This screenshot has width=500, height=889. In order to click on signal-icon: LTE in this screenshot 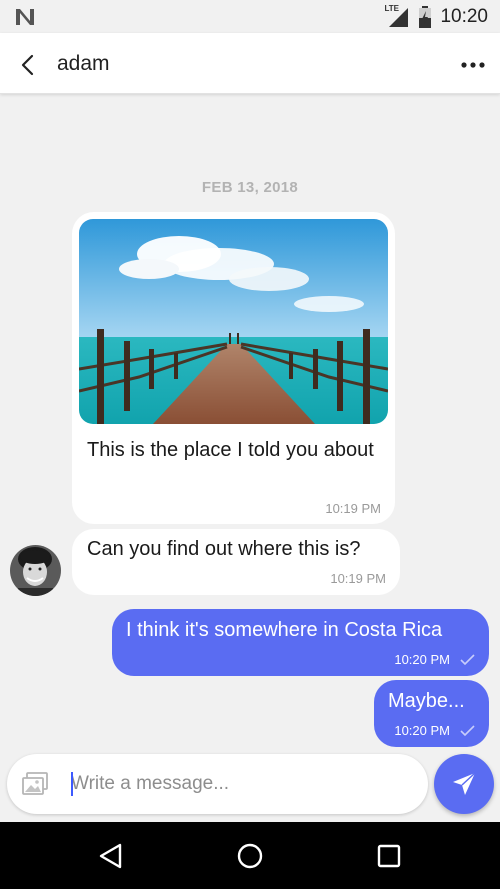, I will do `click(397, 16)`.